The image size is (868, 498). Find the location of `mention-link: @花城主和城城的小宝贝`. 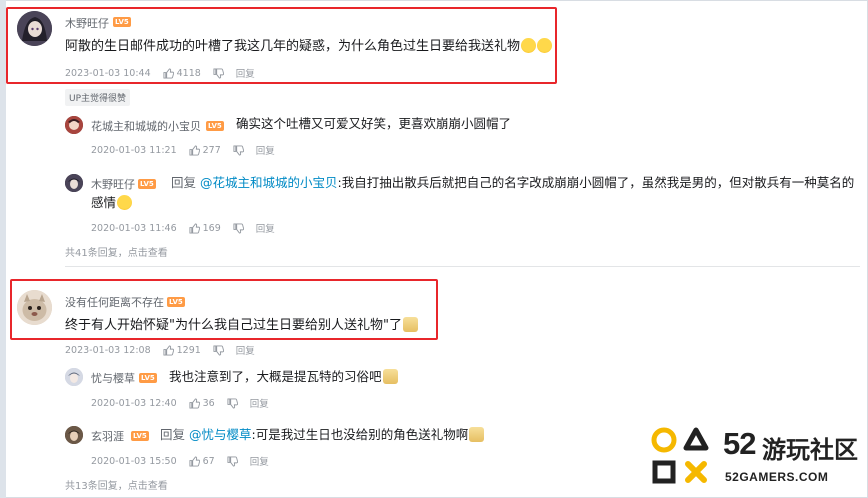

mention-link: @花城主和城城的小宝贝 is located at coordinates (269, 182).